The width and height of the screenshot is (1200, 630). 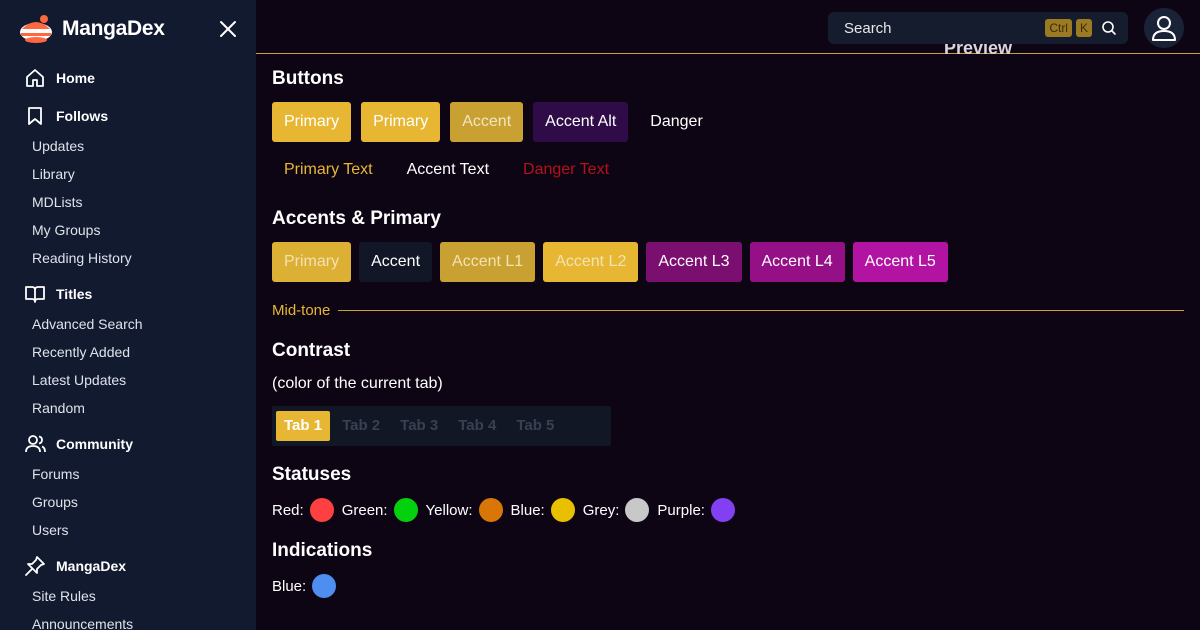 What do you see at coordinates (128, 78) in the screenshot?
I see `sidebar-item-home: Home` at bounding box center [128, 78].